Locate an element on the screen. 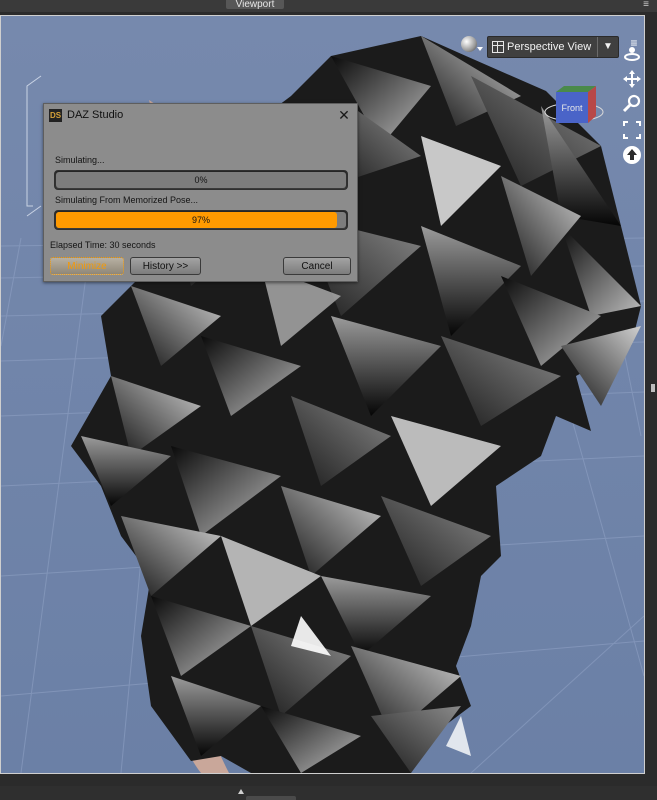 The image size is (657, 800). bottom-tab-strip is located at coordinates (328, 793).